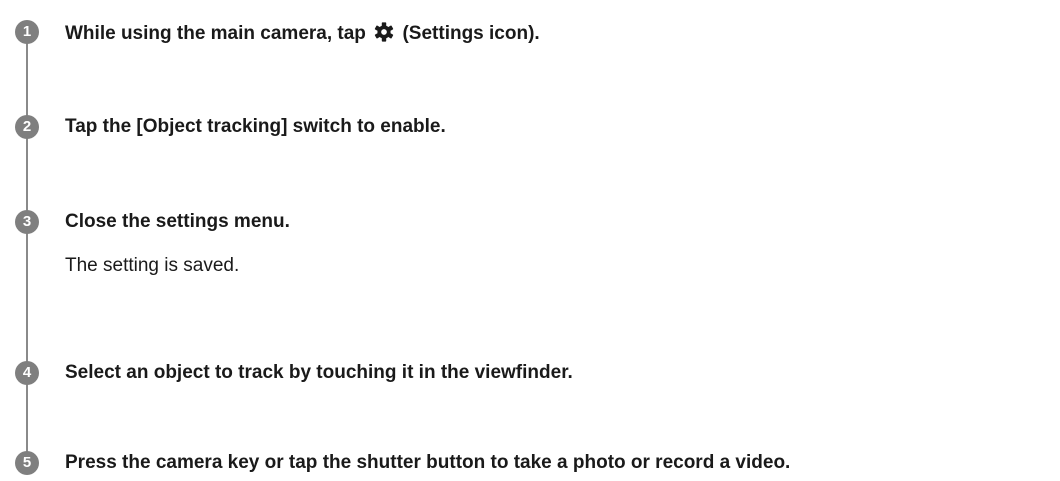  Describe the element at coordinates (471, 33) in the screenshot. I see `step-text-after-icon: (Settings icon).` at that location.